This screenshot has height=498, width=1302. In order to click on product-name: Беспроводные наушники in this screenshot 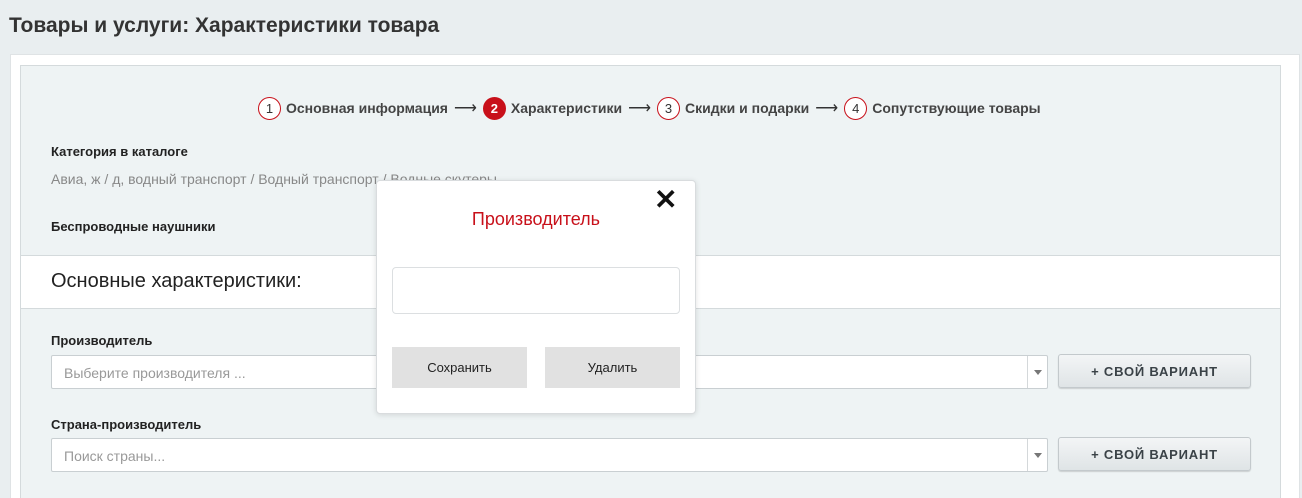, I will do `click(133, 226)`.